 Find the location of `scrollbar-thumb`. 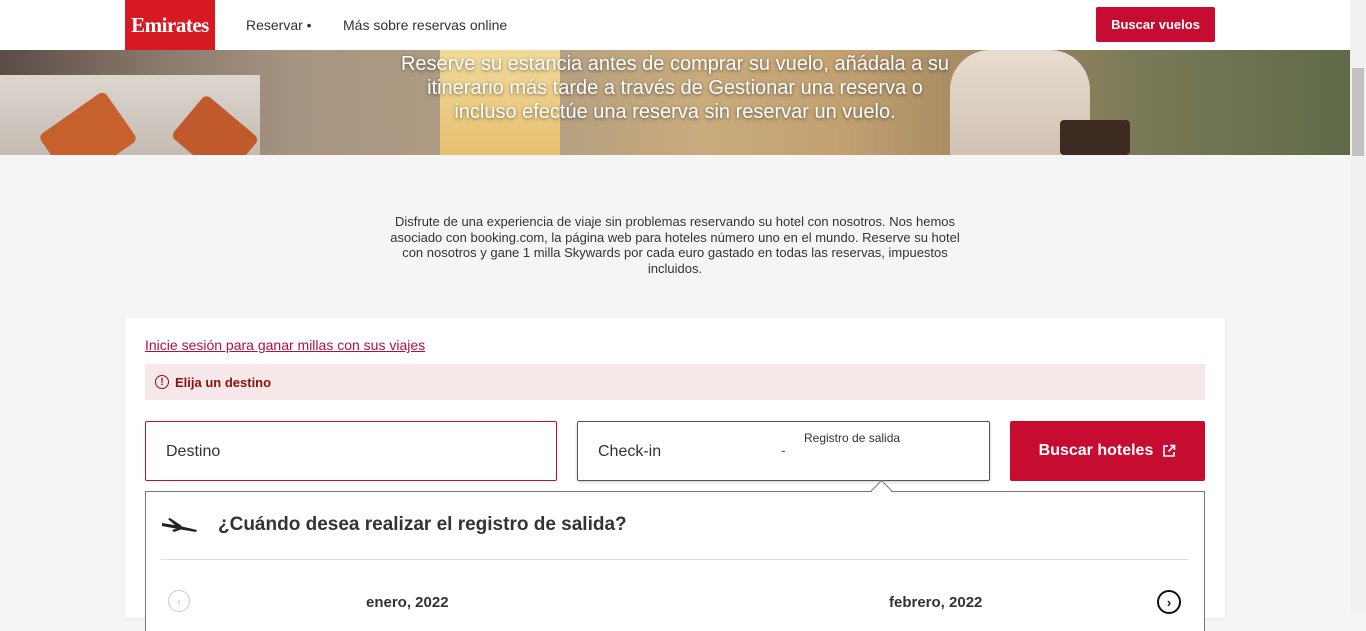

scrollbar-thumb is located at coordinates (1358, 112).